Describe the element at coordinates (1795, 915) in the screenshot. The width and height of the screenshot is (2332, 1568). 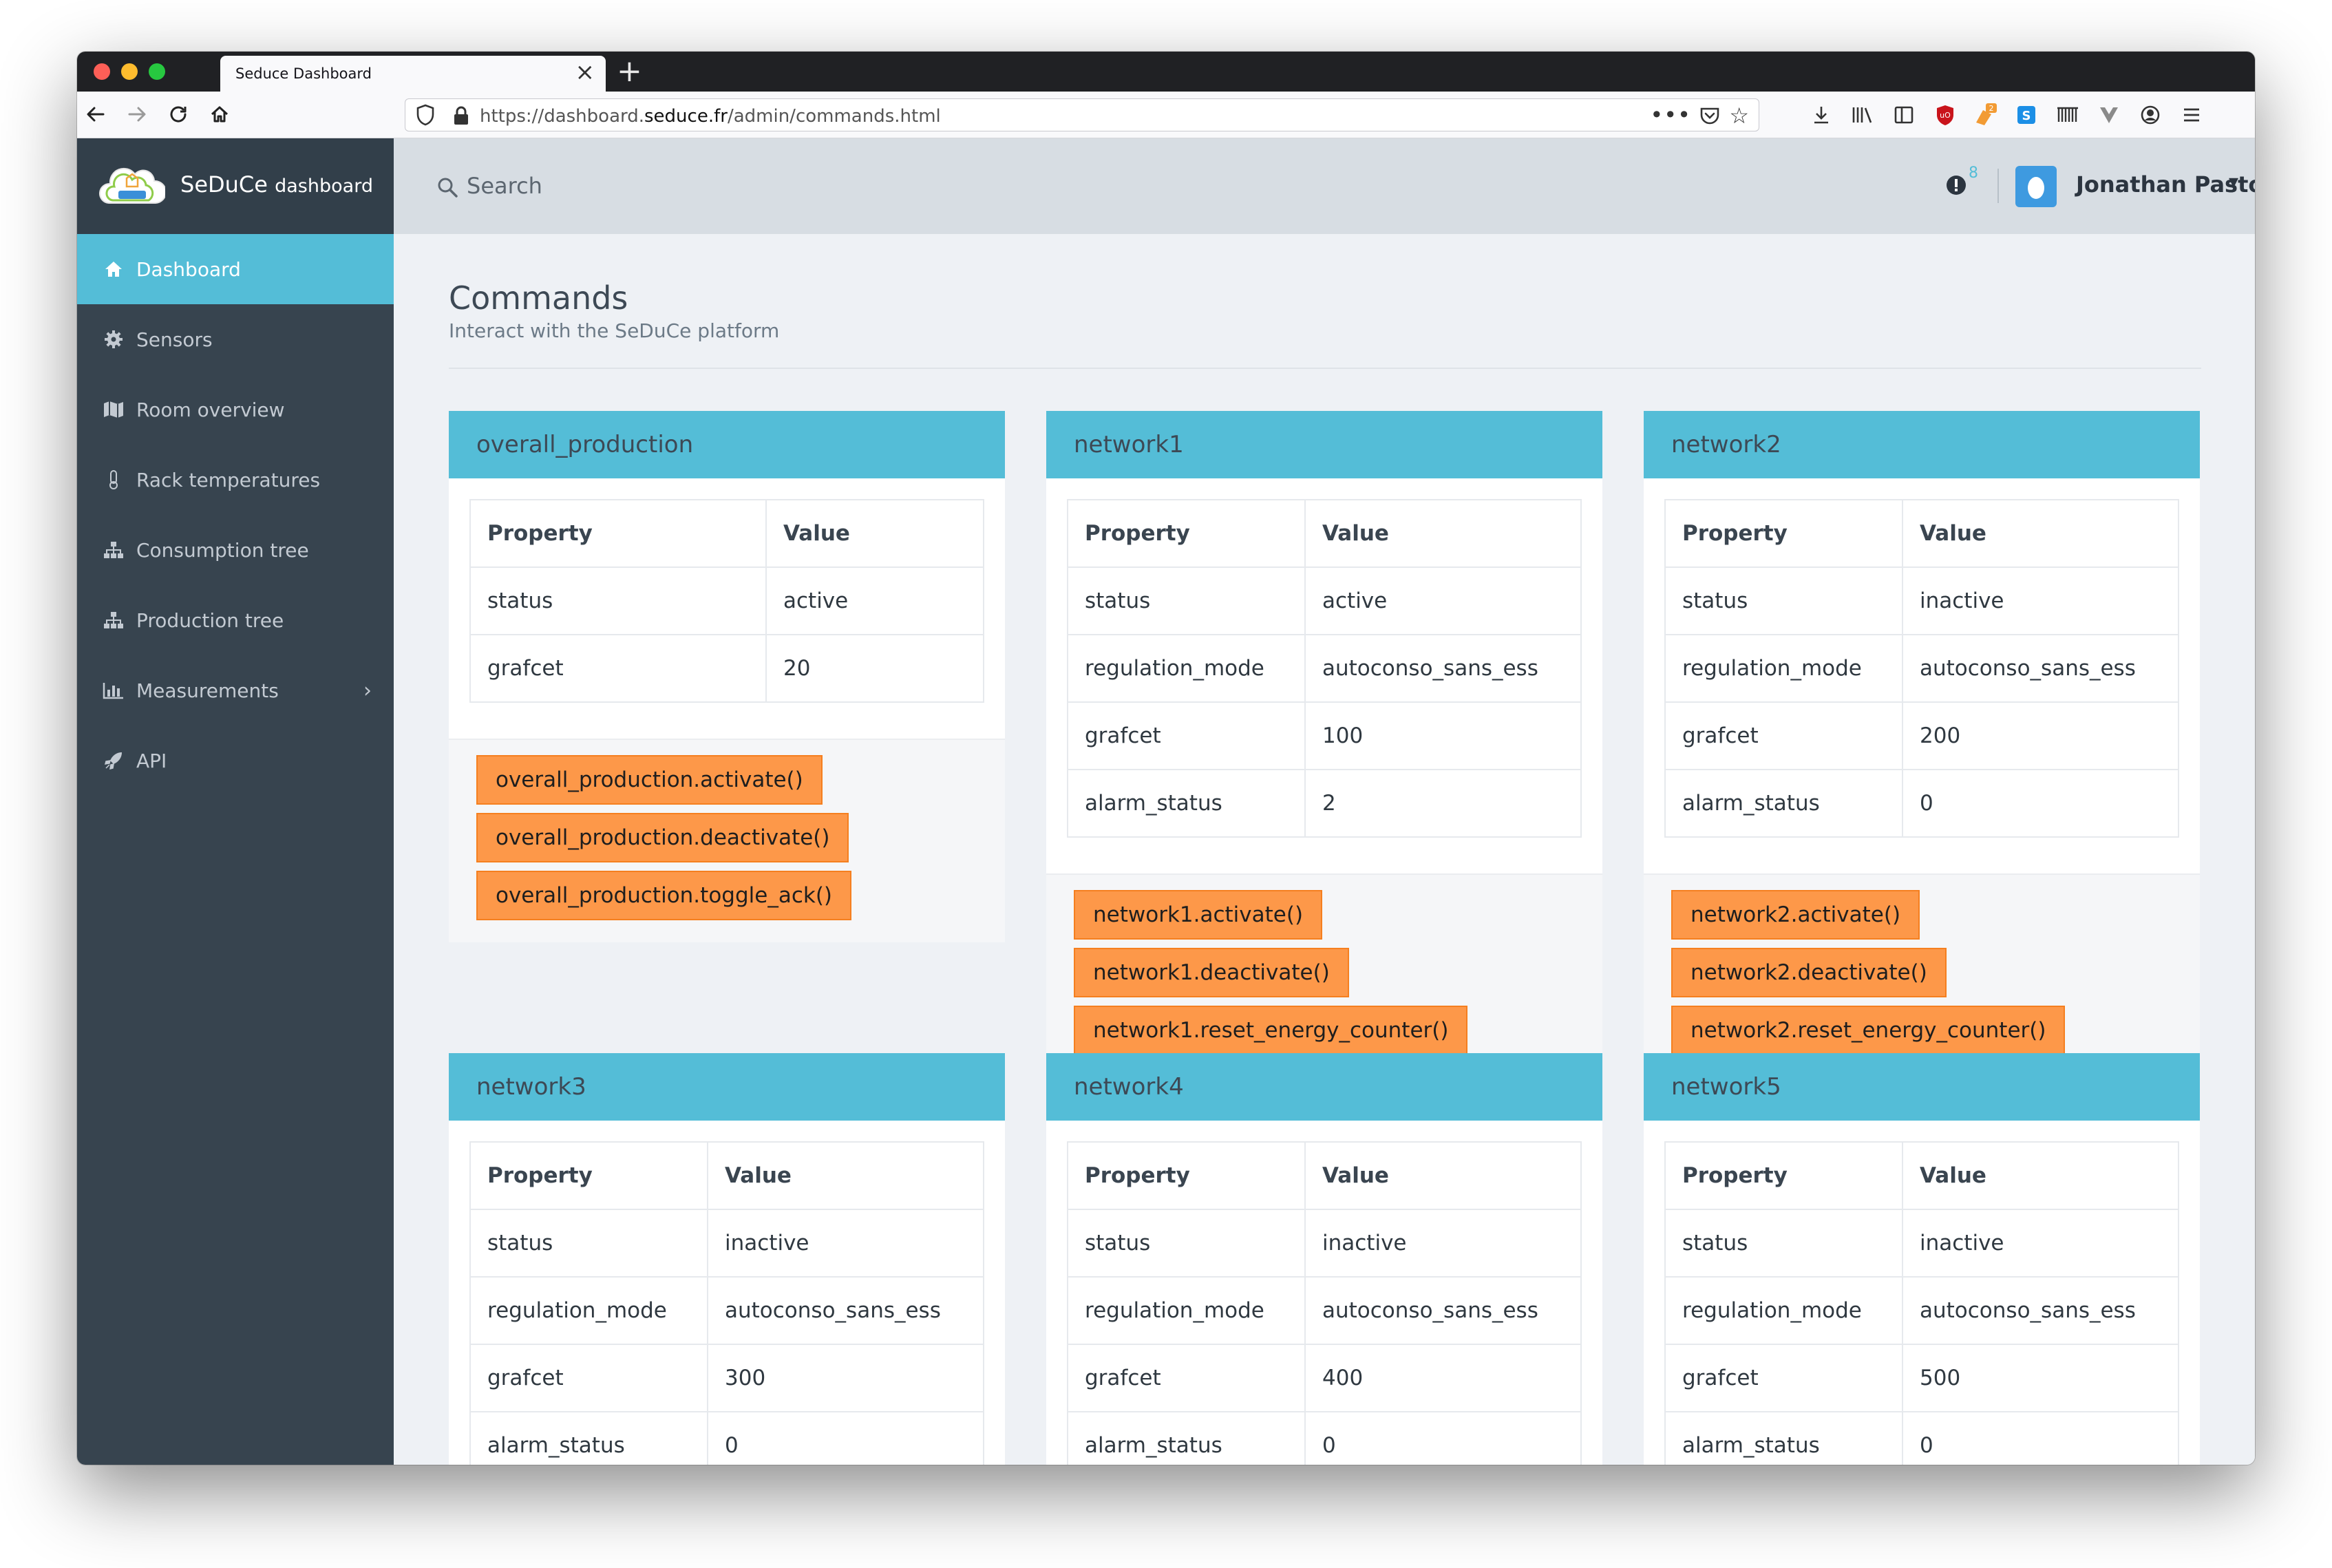
I see `command-button: network2.activate()` at that location.